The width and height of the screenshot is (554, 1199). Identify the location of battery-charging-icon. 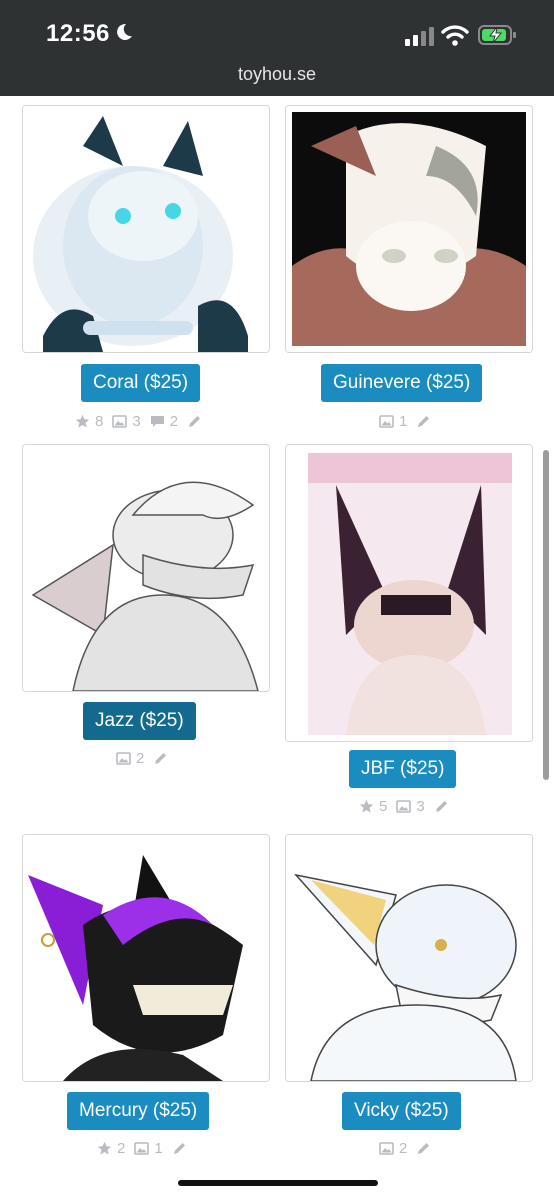
(497, 35).